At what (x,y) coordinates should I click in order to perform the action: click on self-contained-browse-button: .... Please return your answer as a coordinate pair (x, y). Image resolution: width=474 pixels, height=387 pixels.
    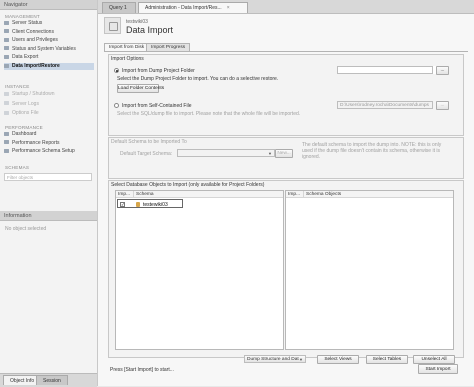
    Looking at the image, I should click on (442, 105).